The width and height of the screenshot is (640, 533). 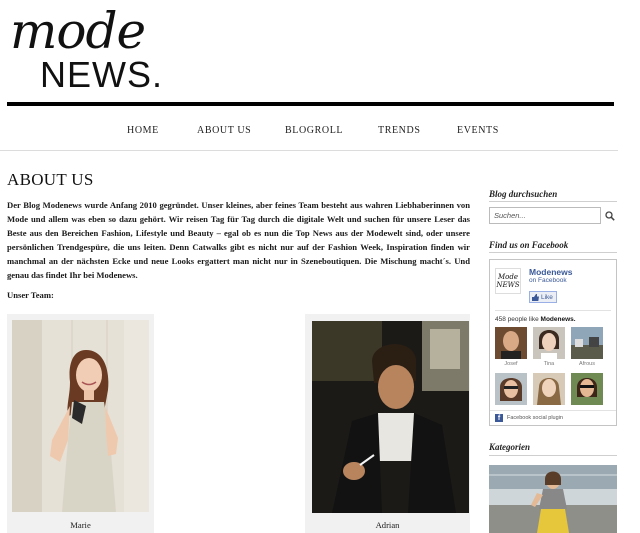 I want to click on team-member-marie: Marie, so click(x=80, y=423).